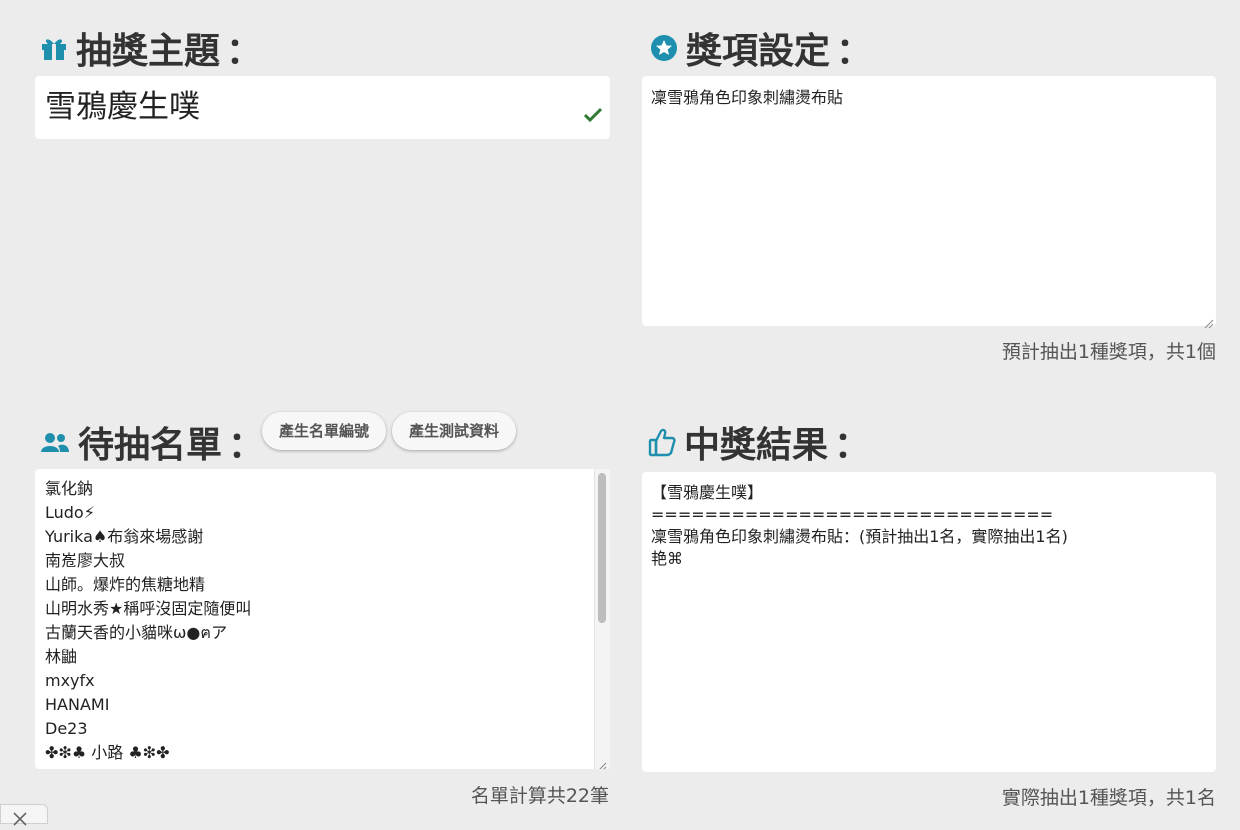 The image size is (1240, 830). I want to click on theme-heading-label: 抽獎主題, so click(148, 51).